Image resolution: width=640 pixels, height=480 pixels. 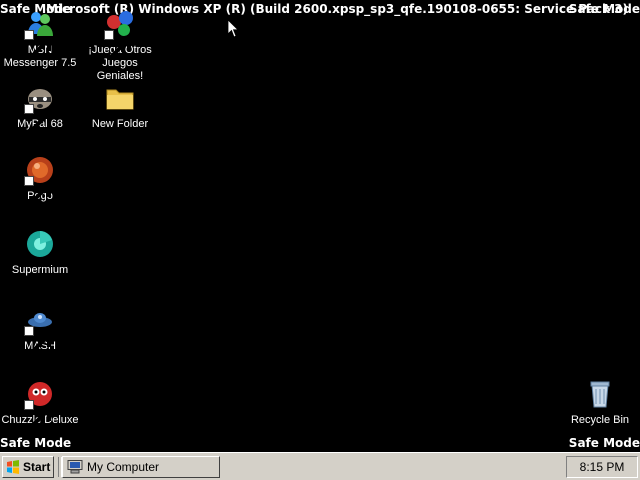 What do you see at coordinates (37, 467) in the screenshot?
I see `start-label: Start` at bounding box center [37, 467].